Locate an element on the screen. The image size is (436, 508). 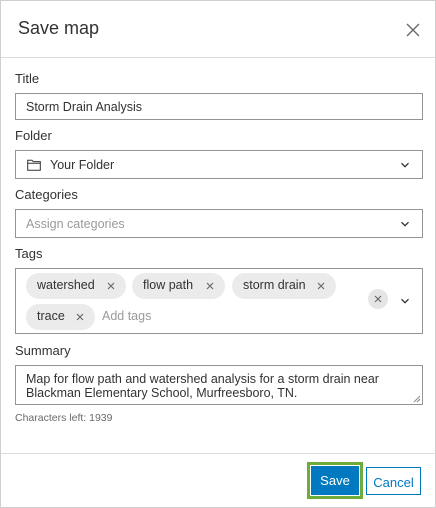
tag-label: flow path is located at coordinates (168, 285).